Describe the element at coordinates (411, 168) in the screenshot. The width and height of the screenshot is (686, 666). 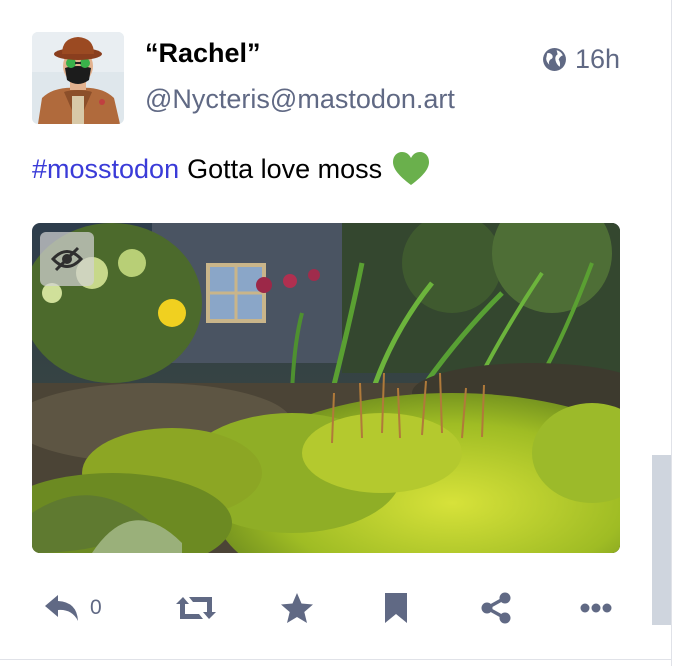
I see `green-heart-emoji` at that location.